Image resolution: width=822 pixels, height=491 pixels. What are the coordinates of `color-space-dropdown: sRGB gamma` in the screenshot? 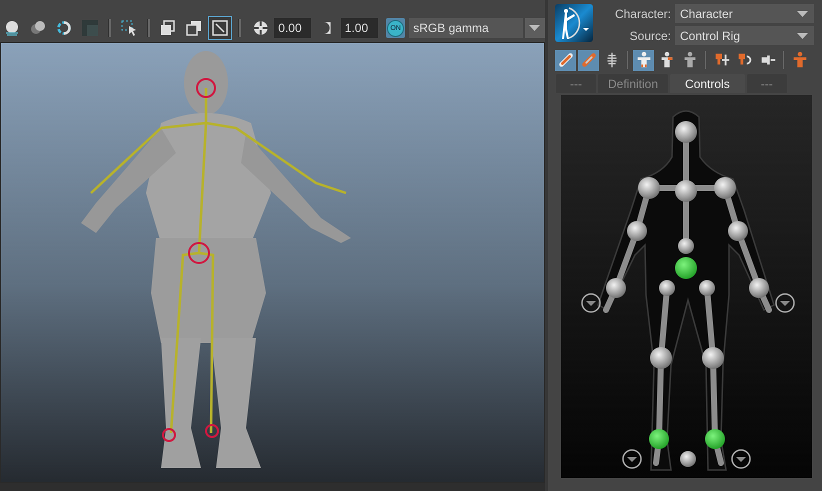 It's located at (477, 28).